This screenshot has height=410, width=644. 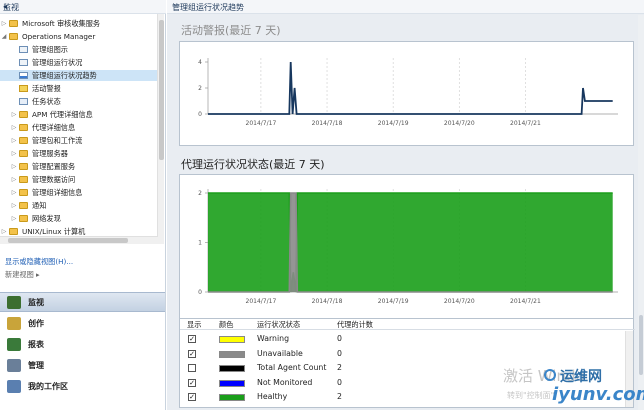 I want to click on tree-item: ▷ 代理详细信息, so click(x=79, y=127).